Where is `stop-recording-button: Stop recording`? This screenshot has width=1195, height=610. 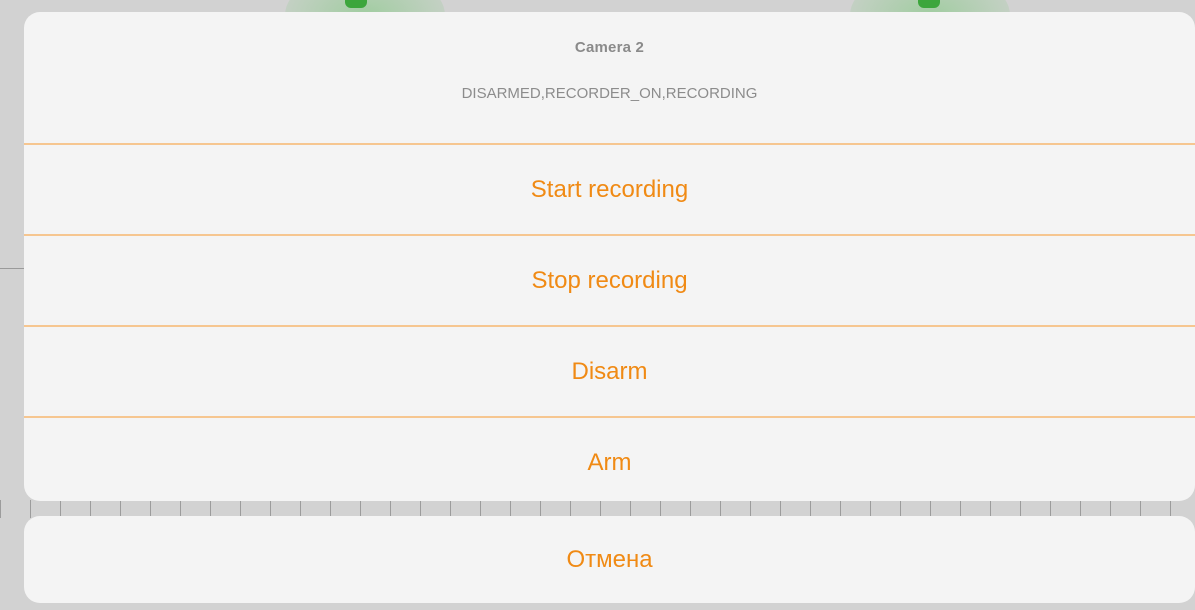
stop-recording-button: Stop recording is located at coordinates (609, 281).